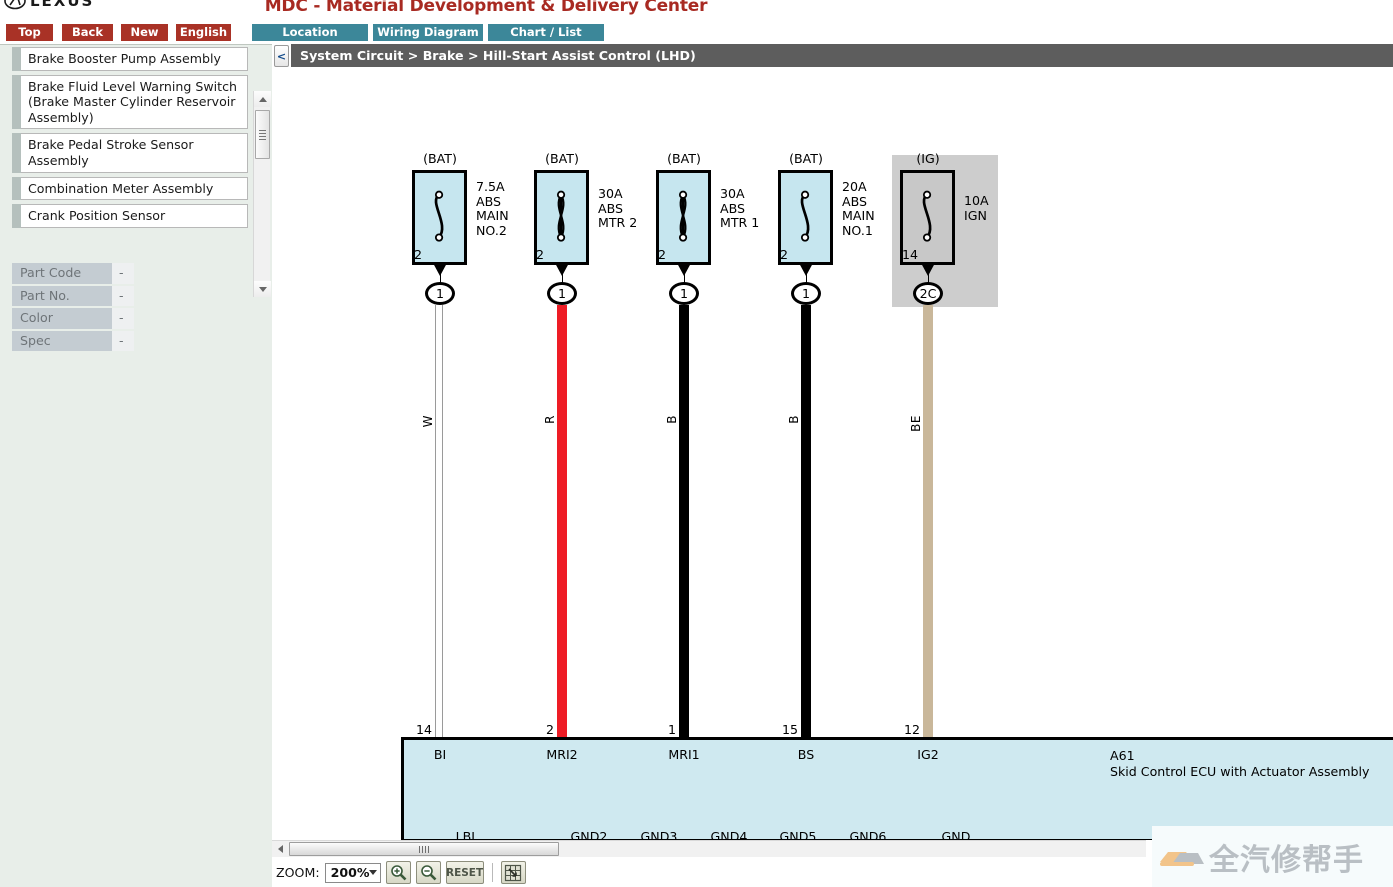 This screenshot has height=887, width=1393. I want to click on hscrollbar-thumb, so click(424, 849).